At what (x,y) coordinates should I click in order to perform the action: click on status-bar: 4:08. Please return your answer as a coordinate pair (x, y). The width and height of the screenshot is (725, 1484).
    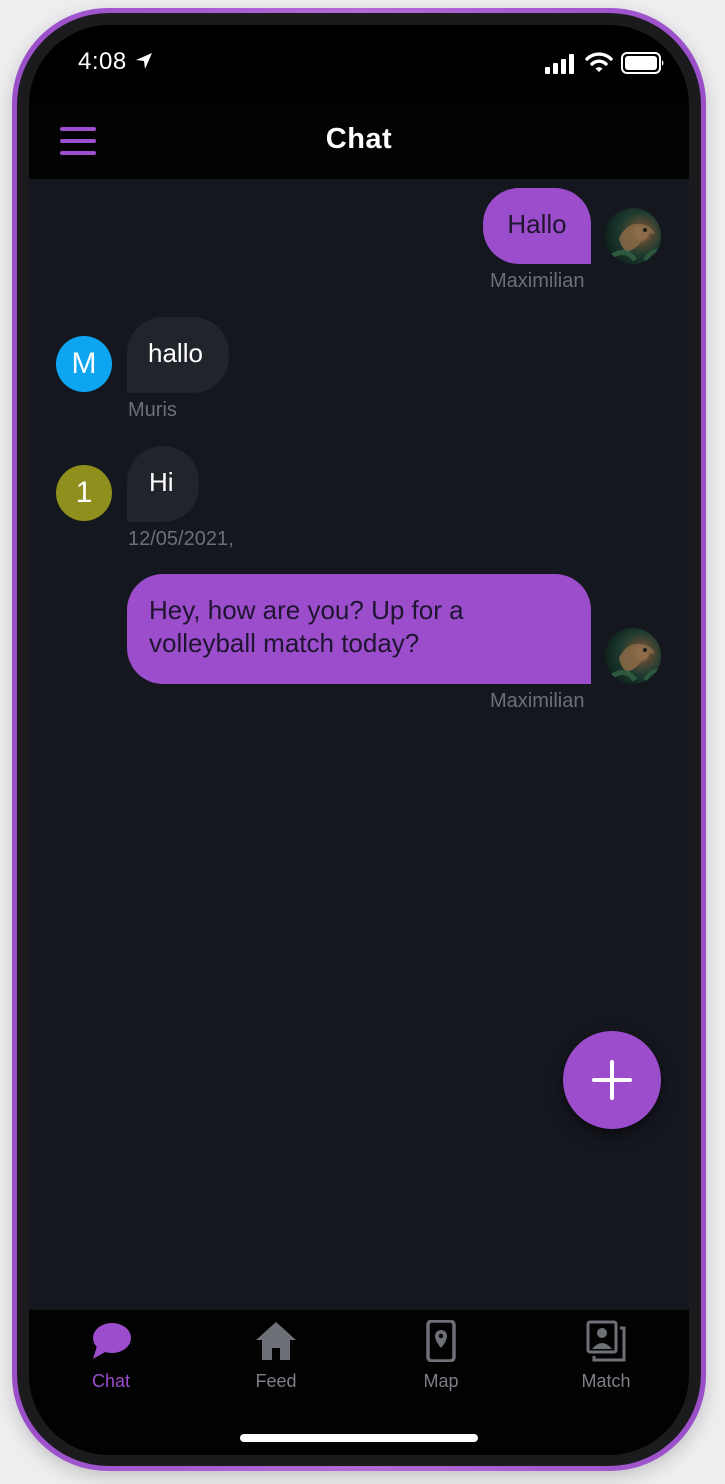
    Looking at the image, I should click on (359, 65).